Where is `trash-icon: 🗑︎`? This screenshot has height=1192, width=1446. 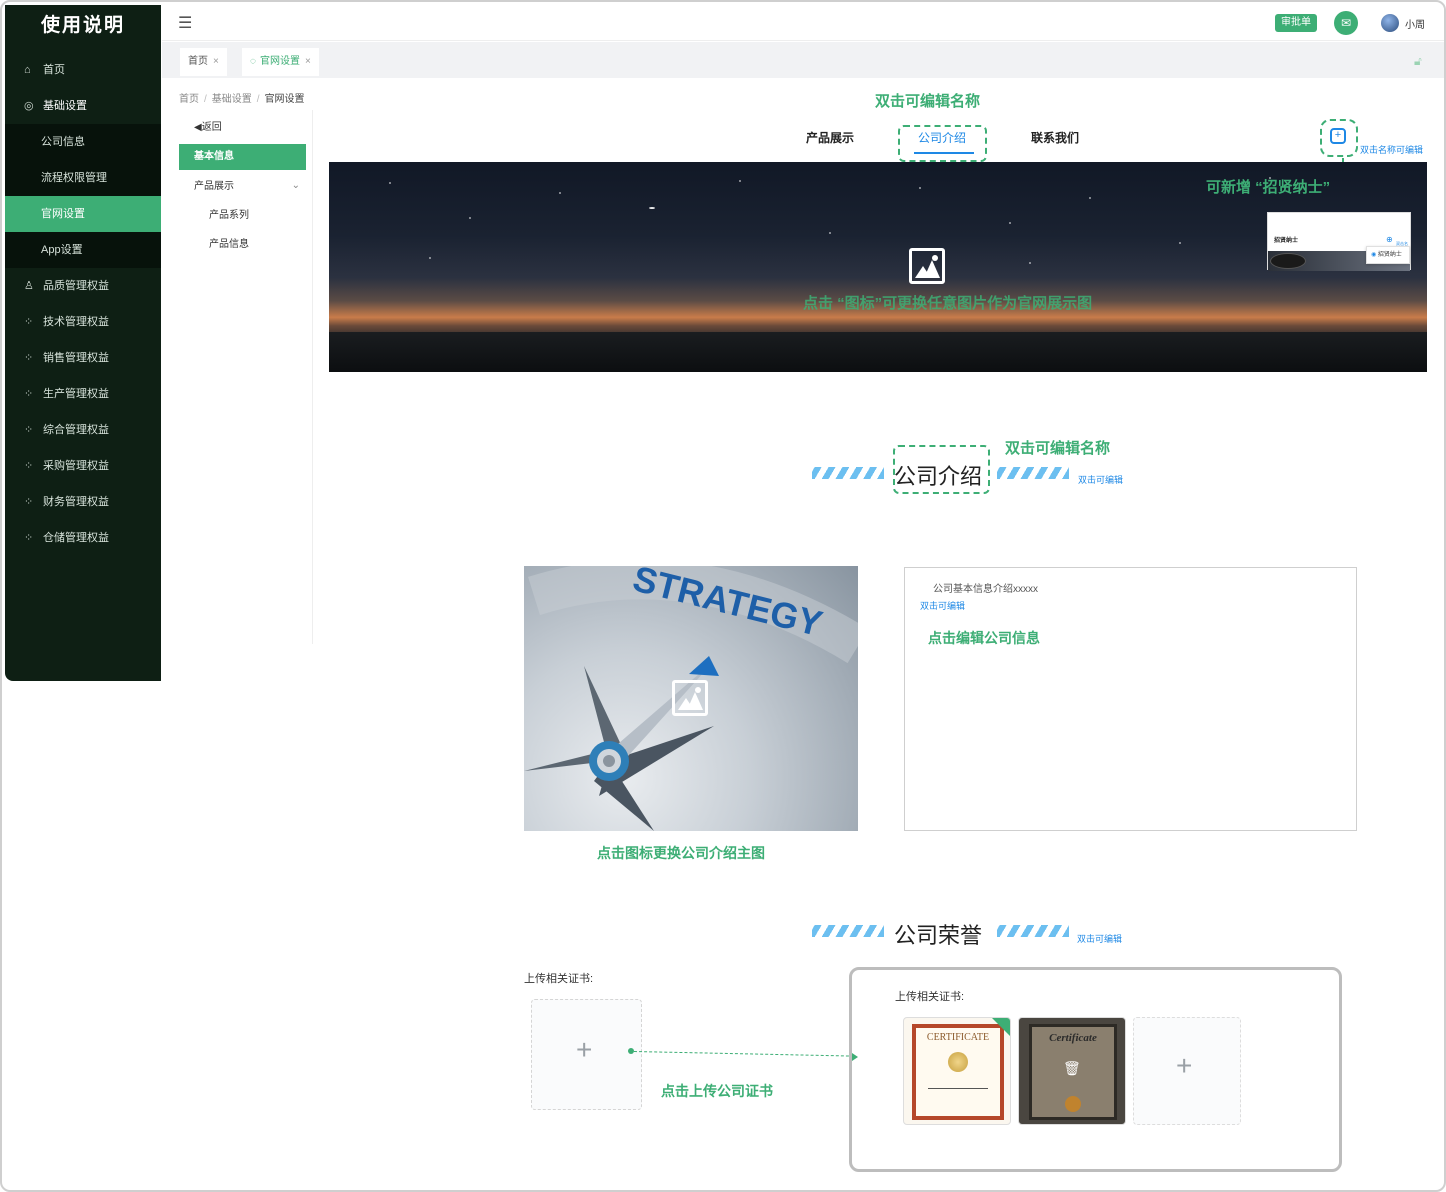
trash-icon: 🗑︎ is located at coordinates (1072, 1068).